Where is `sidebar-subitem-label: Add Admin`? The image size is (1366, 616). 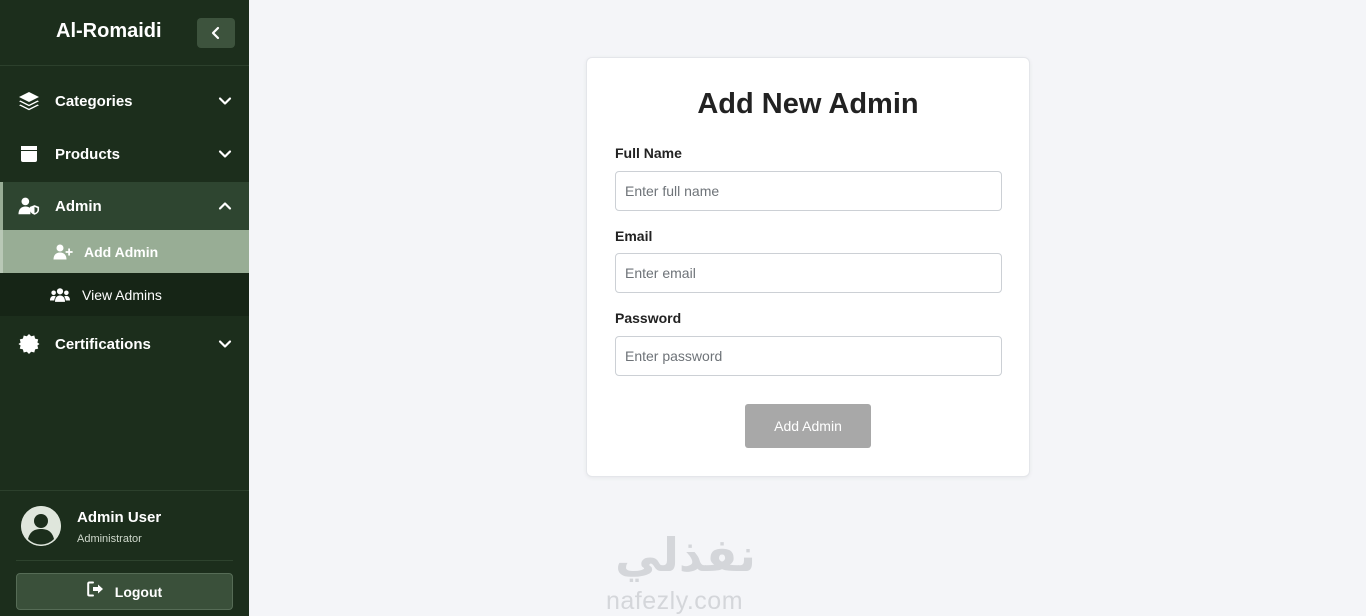 sidebar-subitem-label: Add Admin is located at coordinates (121, 251).